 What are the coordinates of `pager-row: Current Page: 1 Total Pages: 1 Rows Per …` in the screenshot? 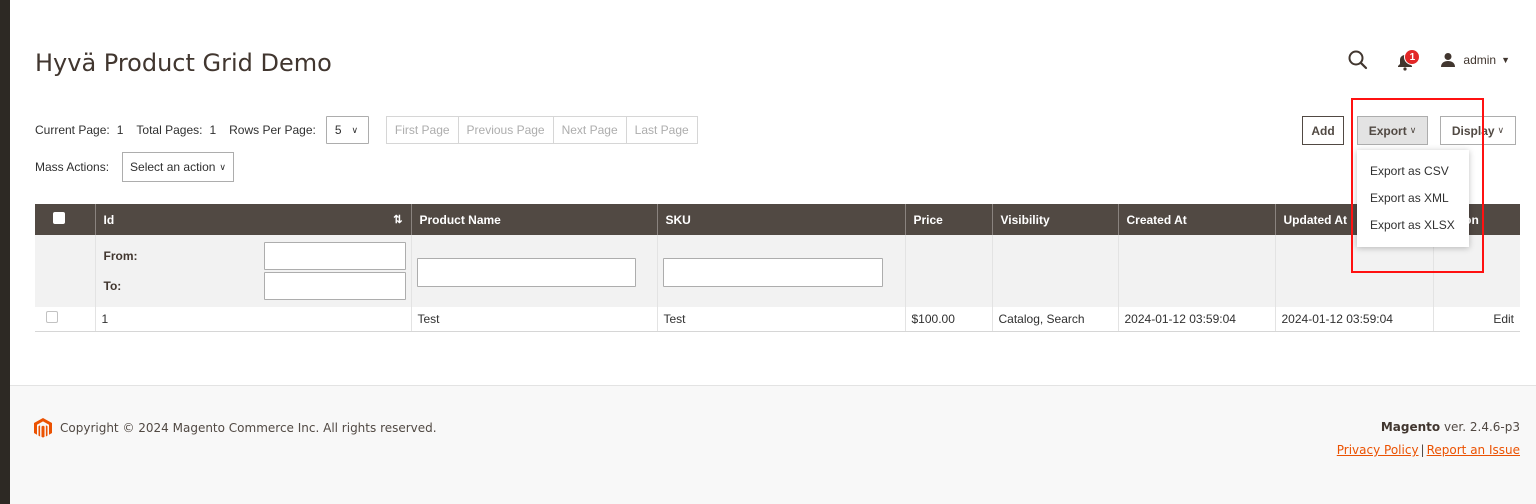 It's located at (366, 130).